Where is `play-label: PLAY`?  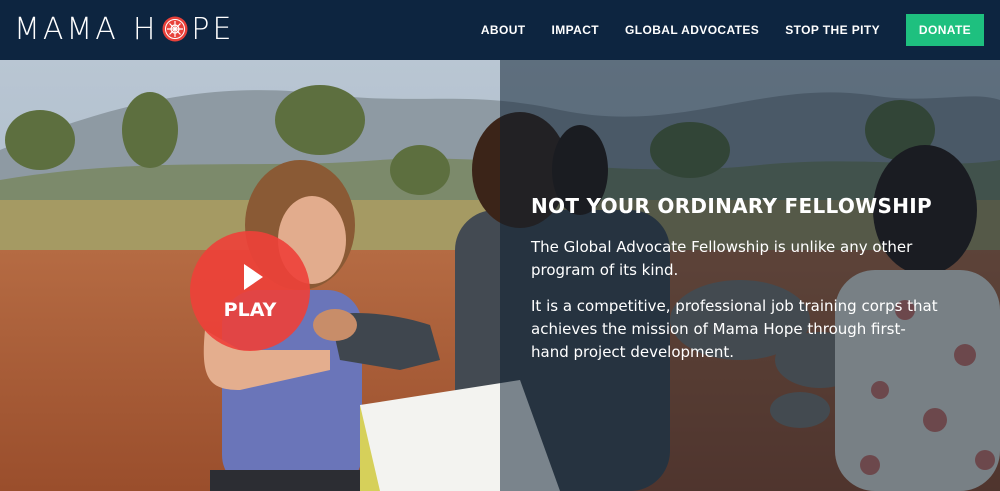
play-label: PLAY is located at coordinates (250, 310).